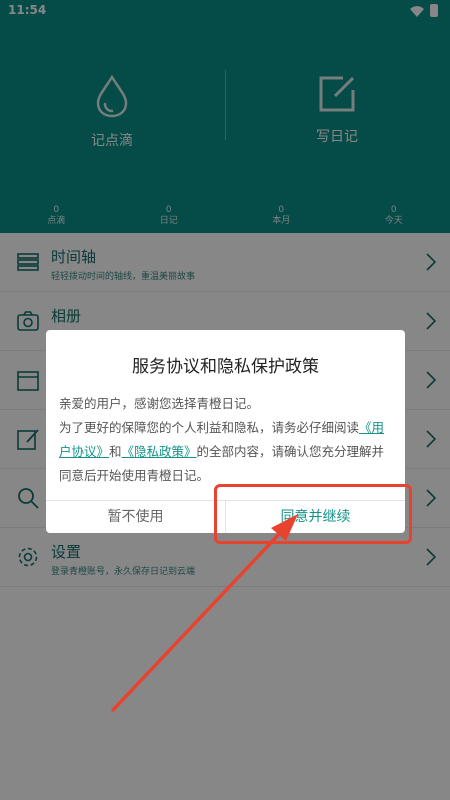 Image resolution: width=450 pixels, height=800 pixels. What do you see at coordinates (115, 451) in the screenshot?
I see `dialog-and-text: 和` at bounding box center [115, 451].